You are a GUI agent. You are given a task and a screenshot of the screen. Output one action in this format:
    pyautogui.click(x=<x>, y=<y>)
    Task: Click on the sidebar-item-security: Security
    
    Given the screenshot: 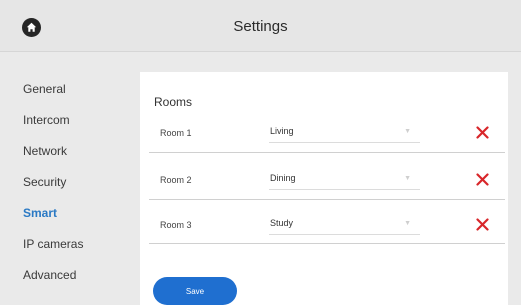 What is the action you would take?
    pyautogui.click(x=44, y=182)
    